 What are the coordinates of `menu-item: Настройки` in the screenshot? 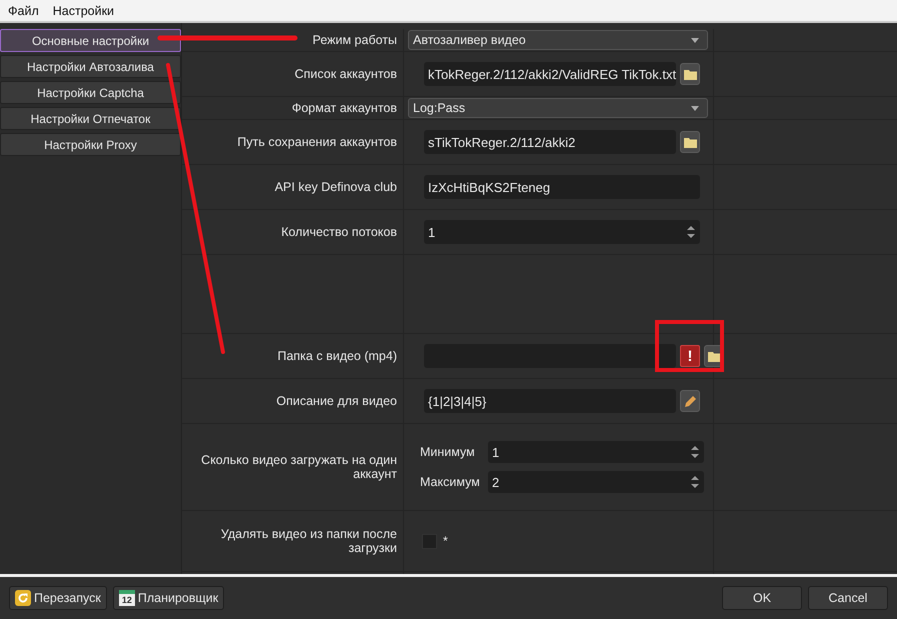 It's located at (83, 11).